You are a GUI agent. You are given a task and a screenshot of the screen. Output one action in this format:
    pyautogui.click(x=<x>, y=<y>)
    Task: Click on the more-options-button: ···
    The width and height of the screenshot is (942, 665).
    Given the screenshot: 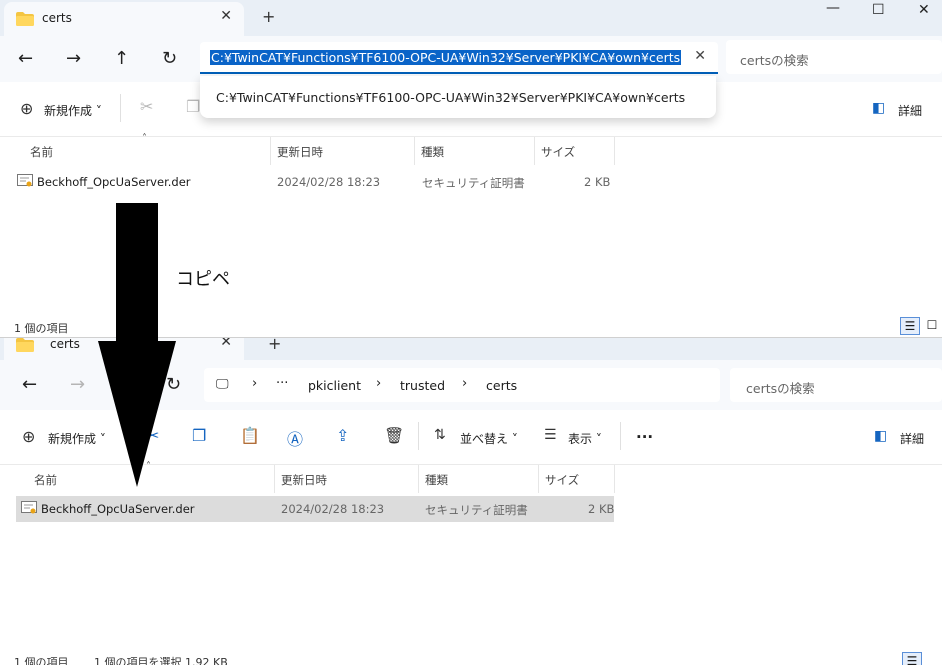 What is the action you would take?
    pyautogui.click(x=644, y=437)
    